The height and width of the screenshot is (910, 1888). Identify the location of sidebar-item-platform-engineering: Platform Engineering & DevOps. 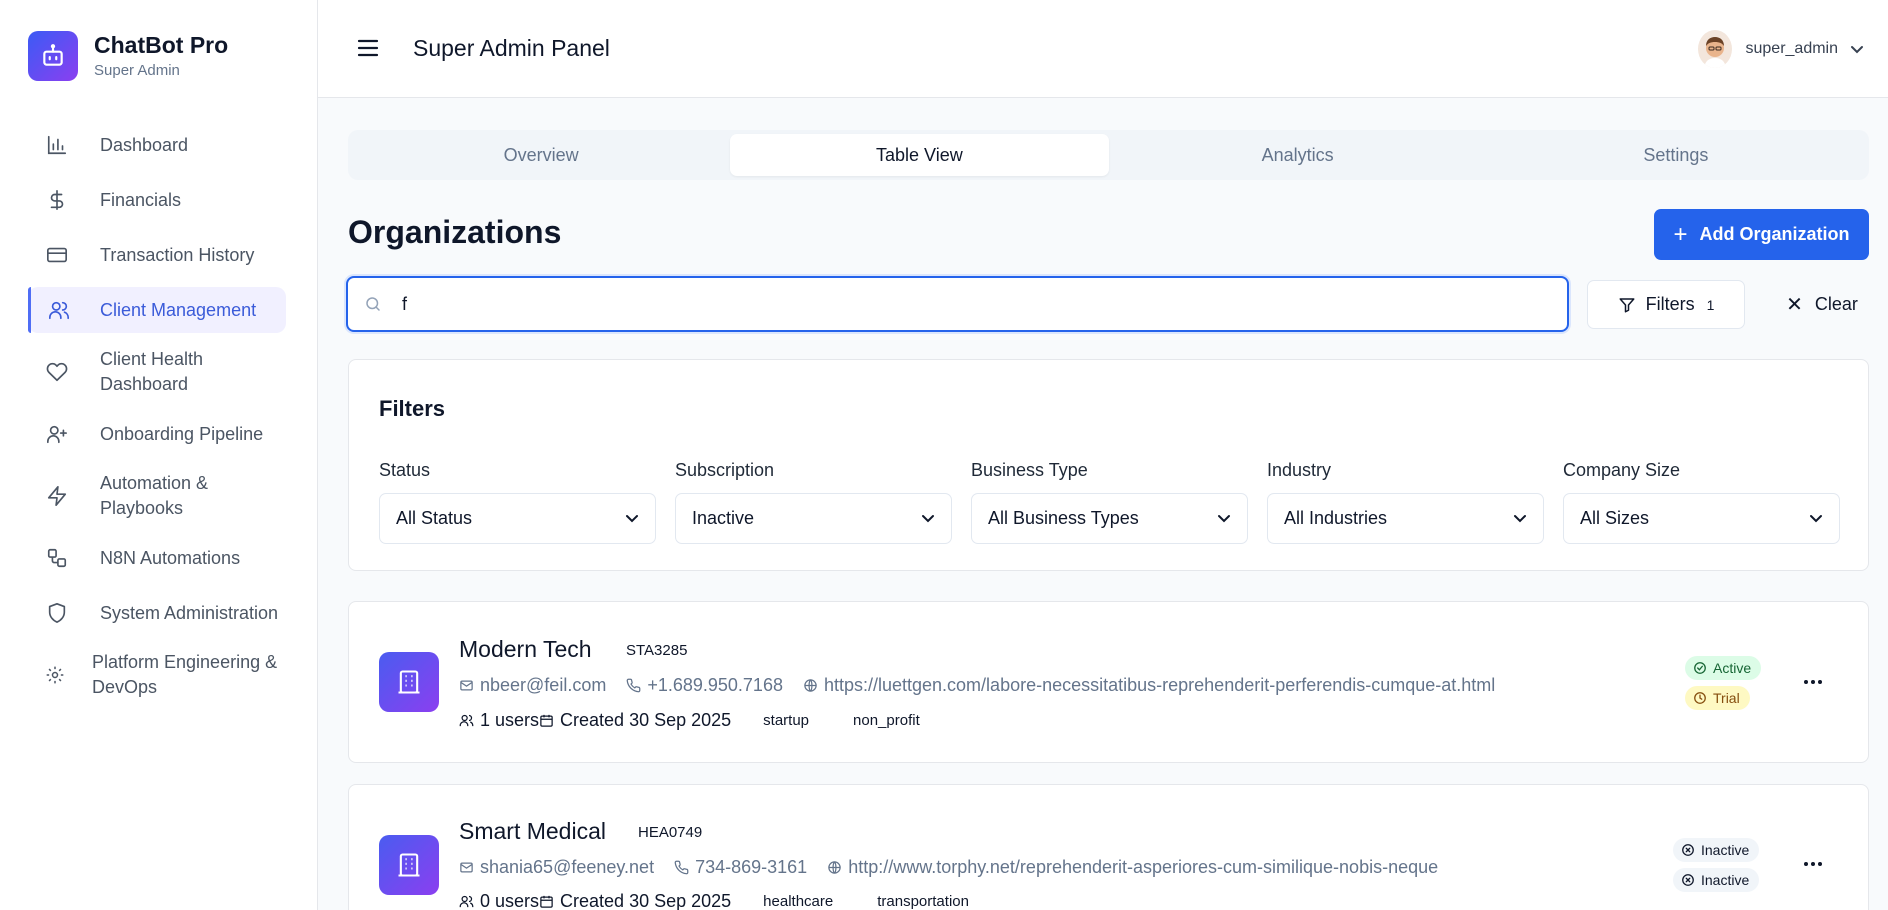
(157, 675).